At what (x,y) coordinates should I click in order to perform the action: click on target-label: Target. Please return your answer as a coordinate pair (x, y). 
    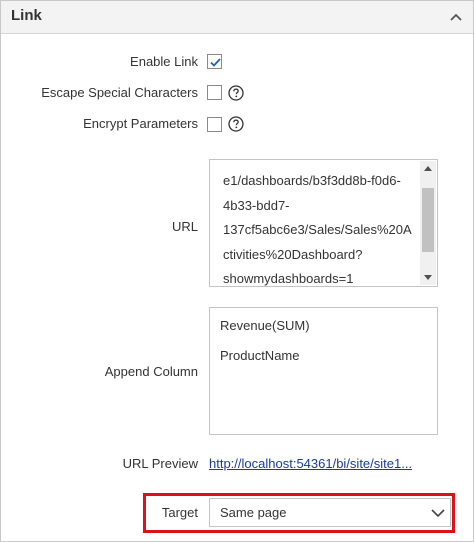
    Looking at the image, I should click on (179, 512).